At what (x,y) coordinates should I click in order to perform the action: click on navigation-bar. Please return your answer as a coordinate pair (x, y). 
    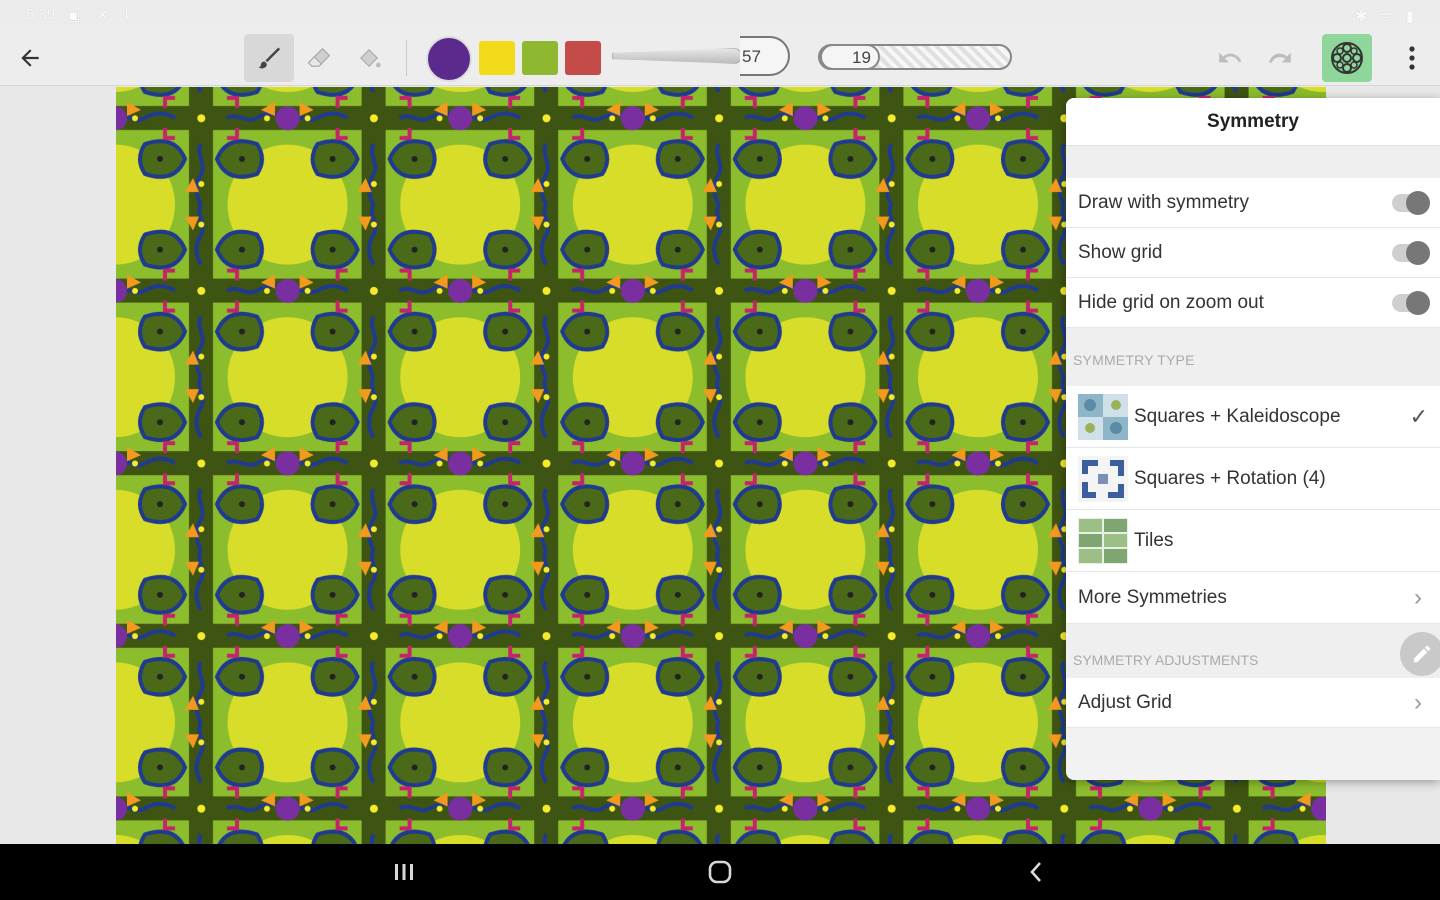
    Looking at the image, I should click on (720, 872).